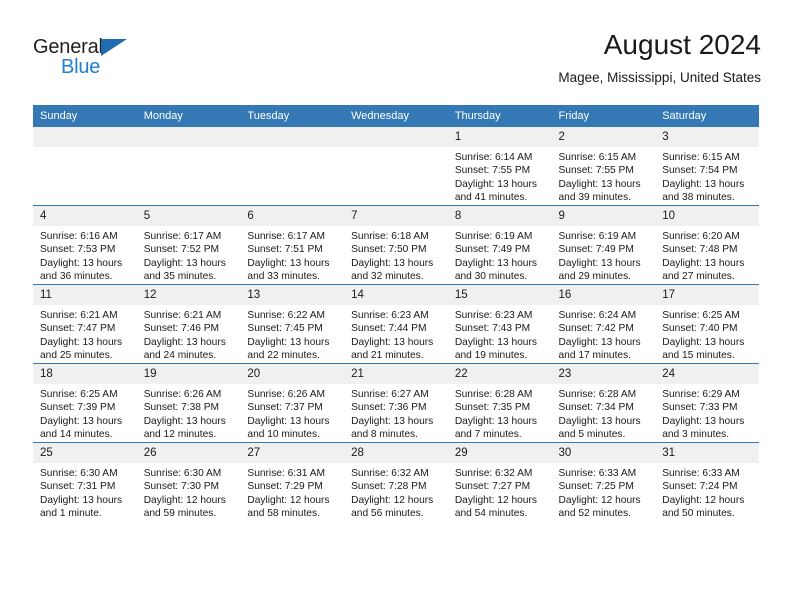 This screenshot has height=612, width=792. What do you see at coordinates (390, 473) in the screenshot?
I see `sunrise-text: Sunrise: 6:32 AM` at bounding box center [390, 473].